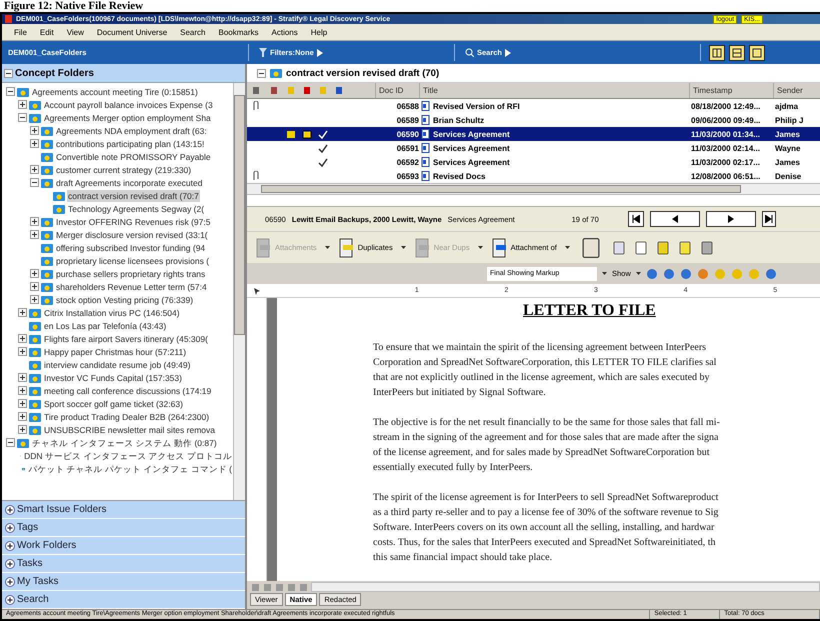 The height and width of the screenshot is (621, 820). I want to click on menu-item: Edit, so click(47, 32).